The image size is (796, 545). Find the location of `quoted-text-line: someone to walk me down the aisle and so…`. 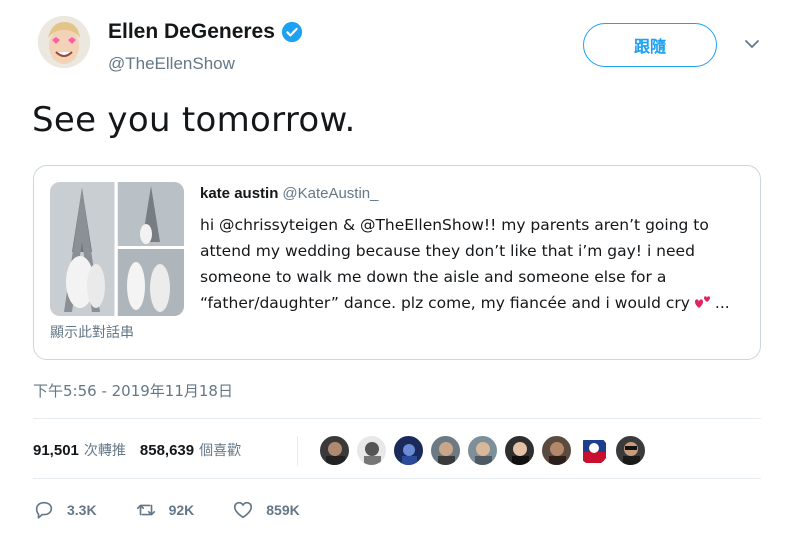

quoted-text-line: someone to walk me down the aisle and so… is located at coordinates (433, 277).